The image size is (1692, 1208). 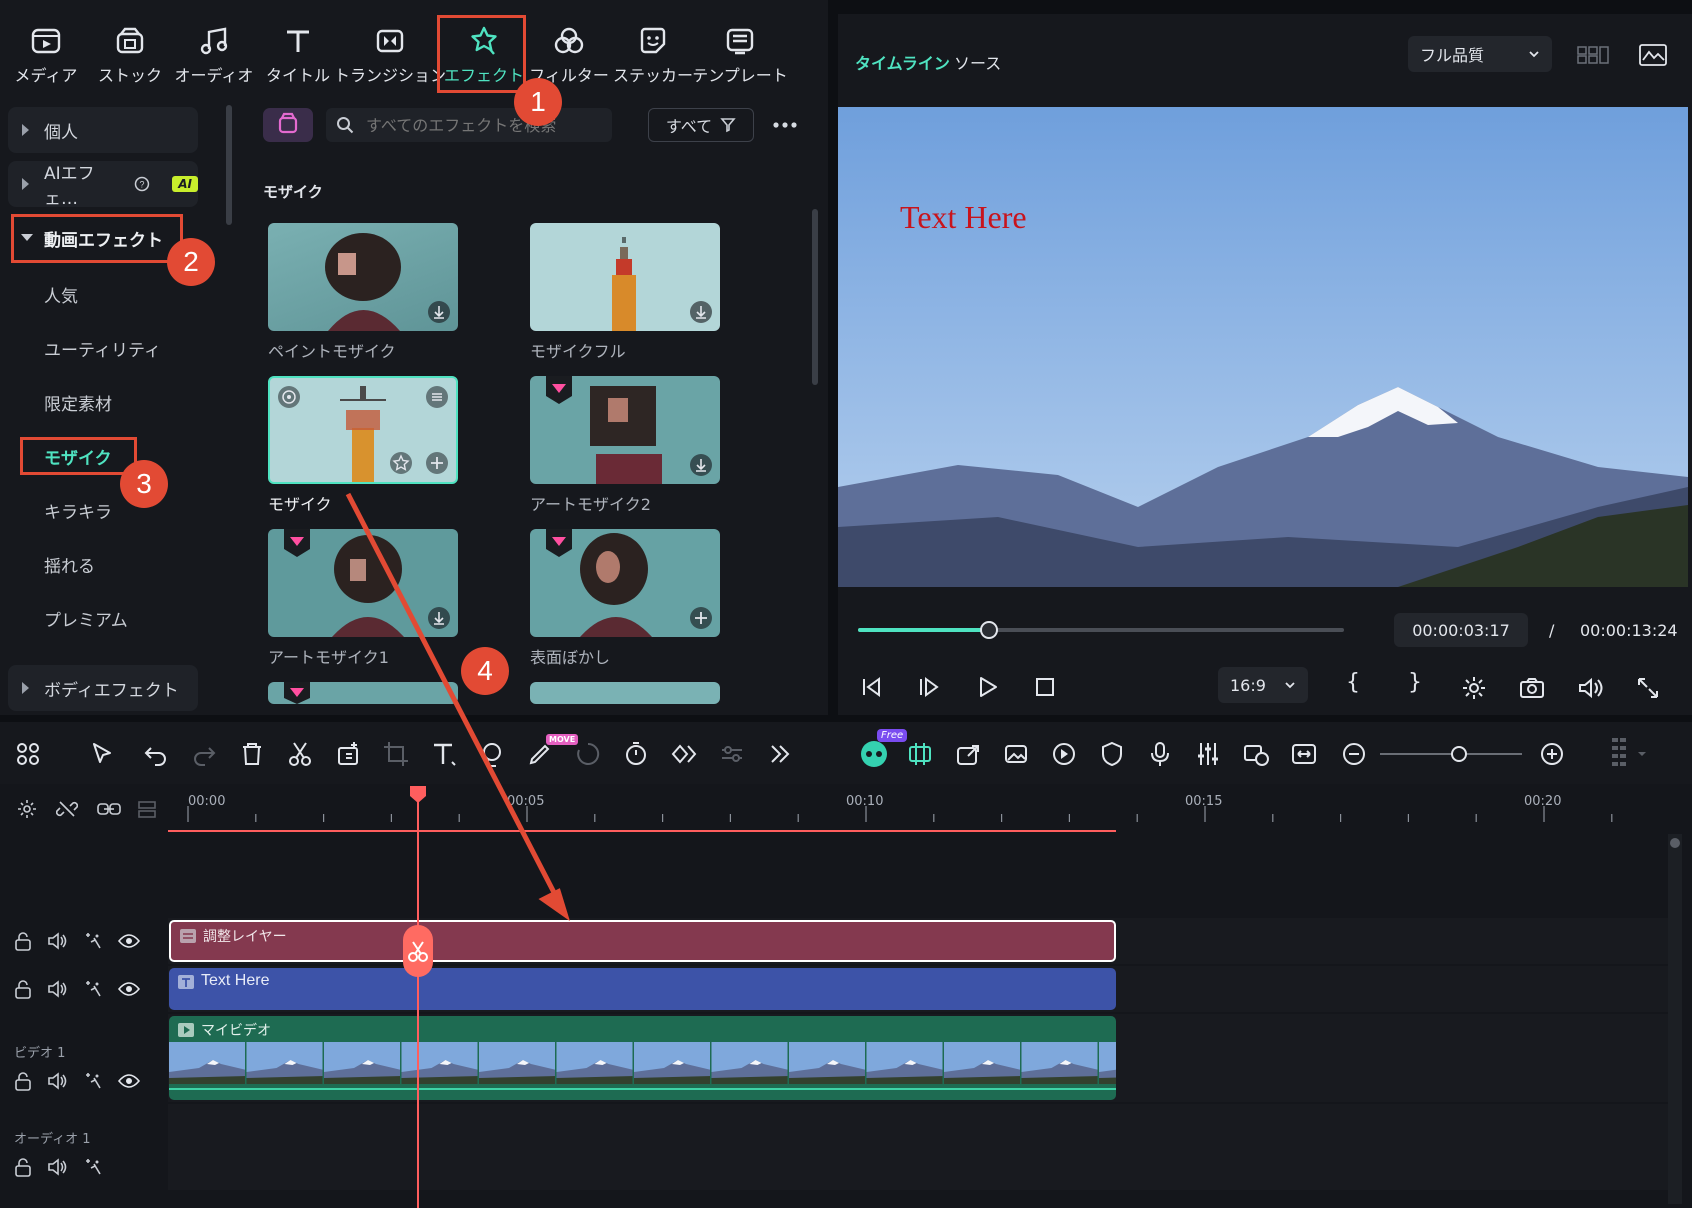 What do you see at coordinates (363, 277) in the screenshot?
I see `effect-card-paint-mosaic` at bounding box center [363, 277].